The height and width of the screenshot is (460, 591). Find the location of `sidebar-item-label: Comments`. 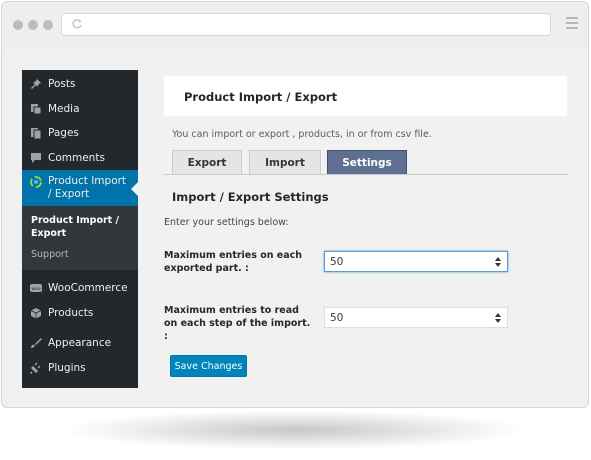

sidebar-item-label: Comments is located at coordinates (76, 157).